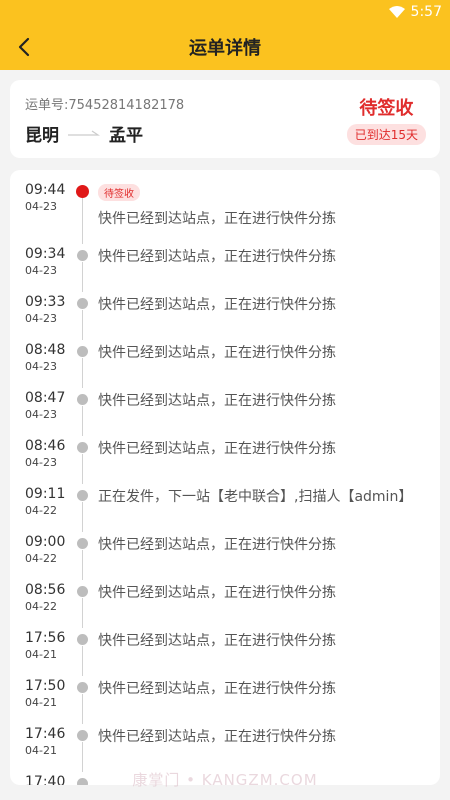  What do you see at coordinates (225, 119) in the screenshot?
I see `waybill-summary-card: 运单号:75452814182178 昆明 孟平 待签收 已到达15天` at bounding box center [225, 119].